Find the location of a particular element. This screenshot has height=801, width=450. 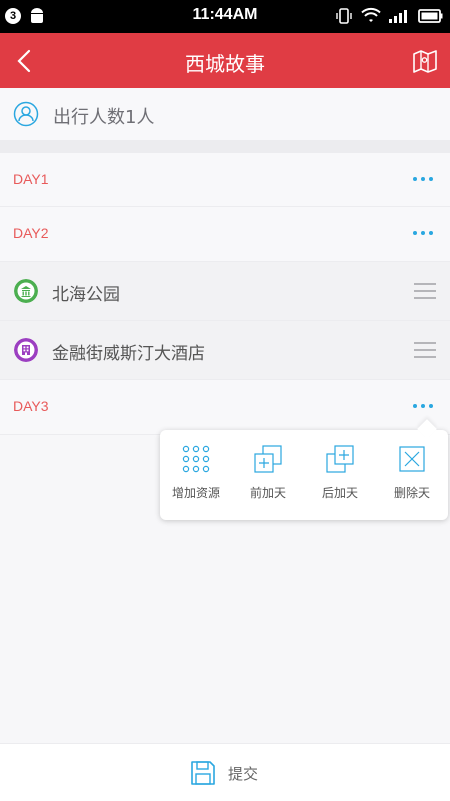

page-title: 西城故事 is located at coordinates (225, 64).